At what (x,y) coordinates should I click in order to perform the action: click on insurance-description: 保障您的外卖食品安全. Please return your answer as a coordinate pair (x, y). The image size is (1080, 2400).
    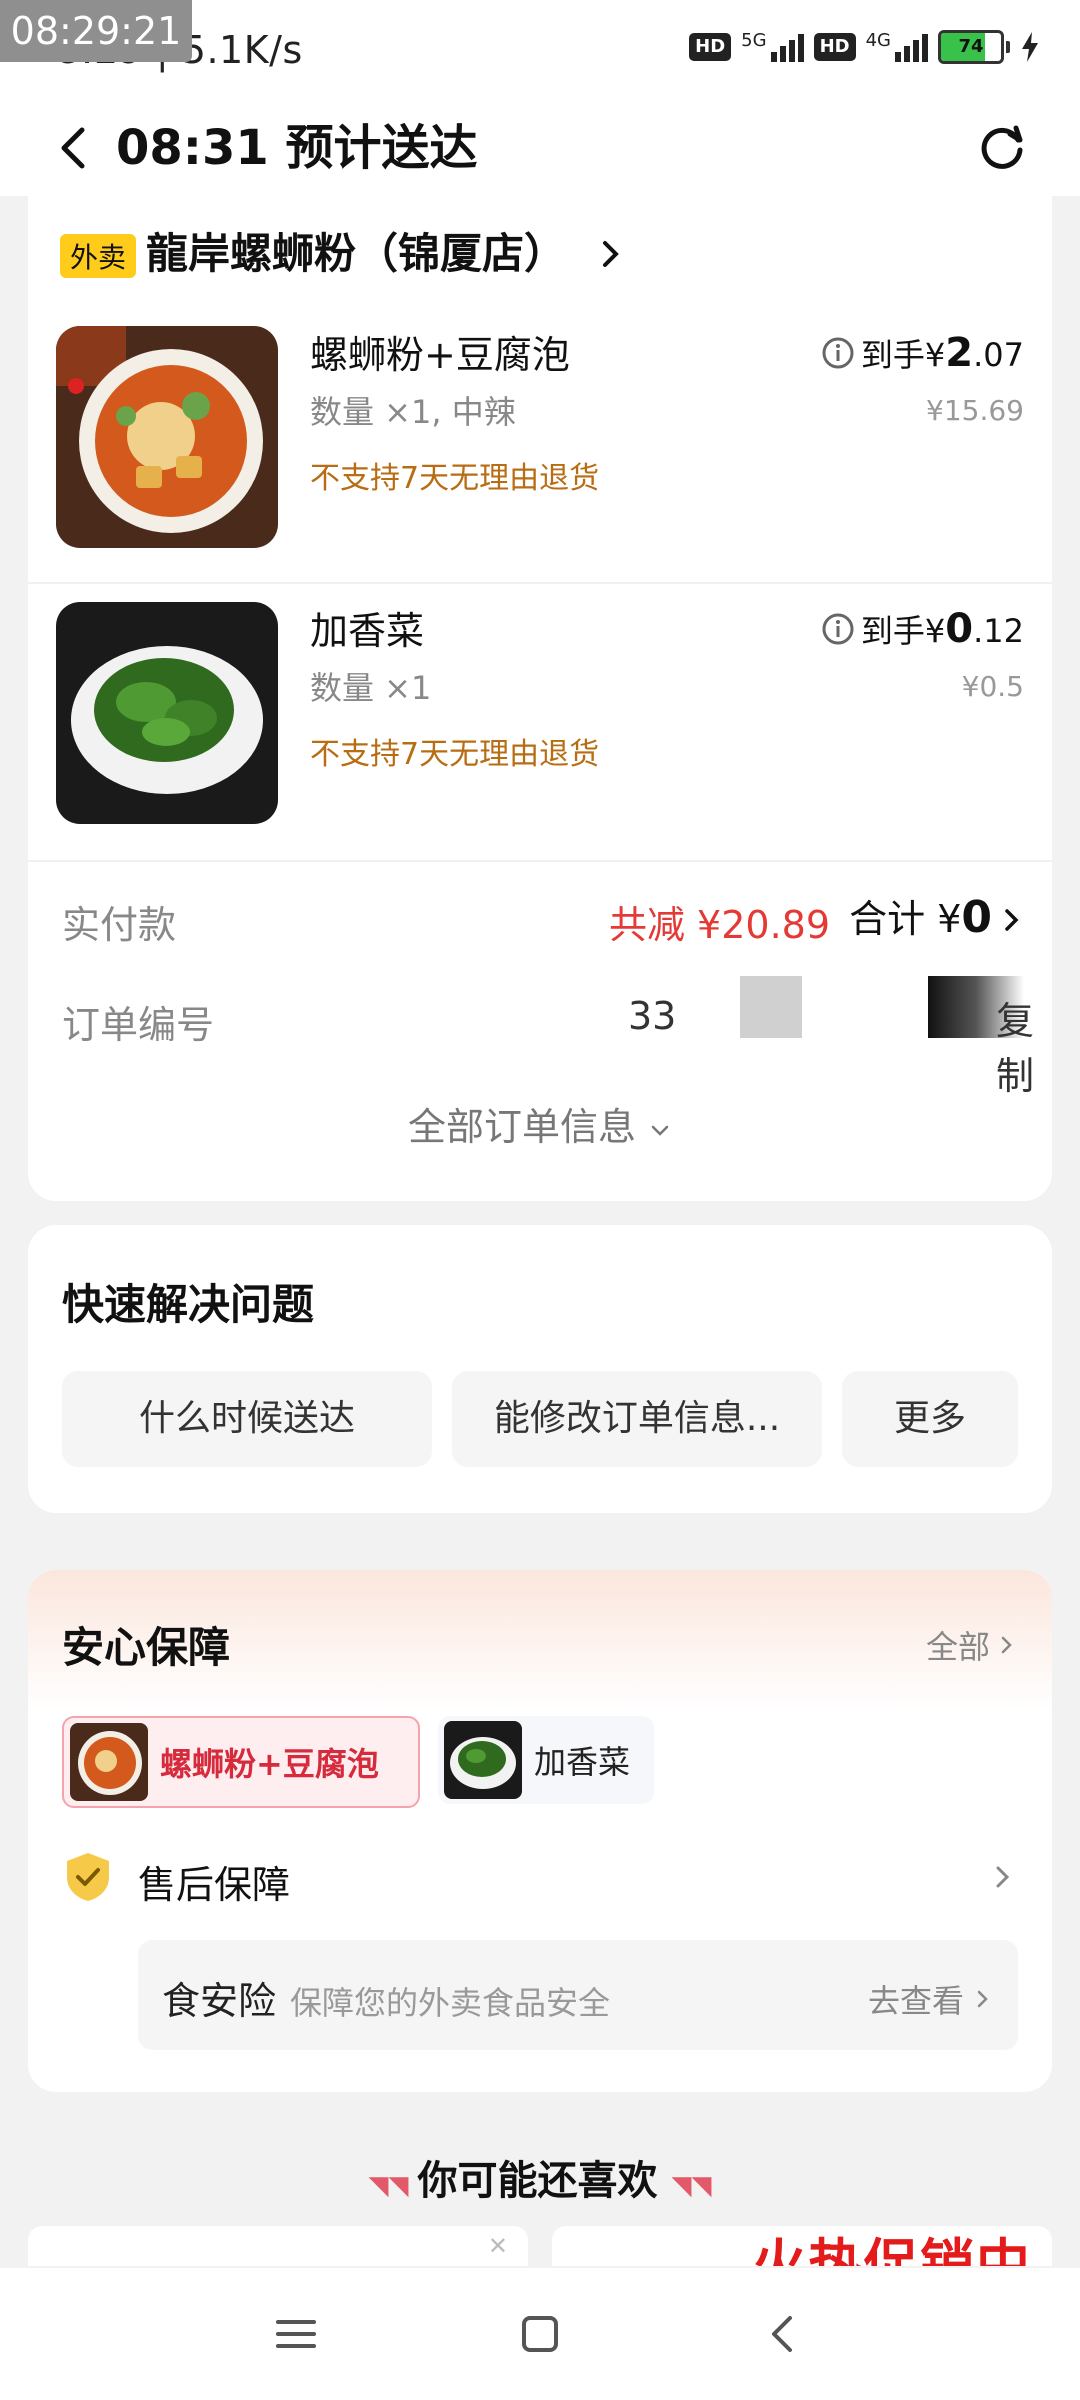
    Looking at the image, I should click on (450, 2003).